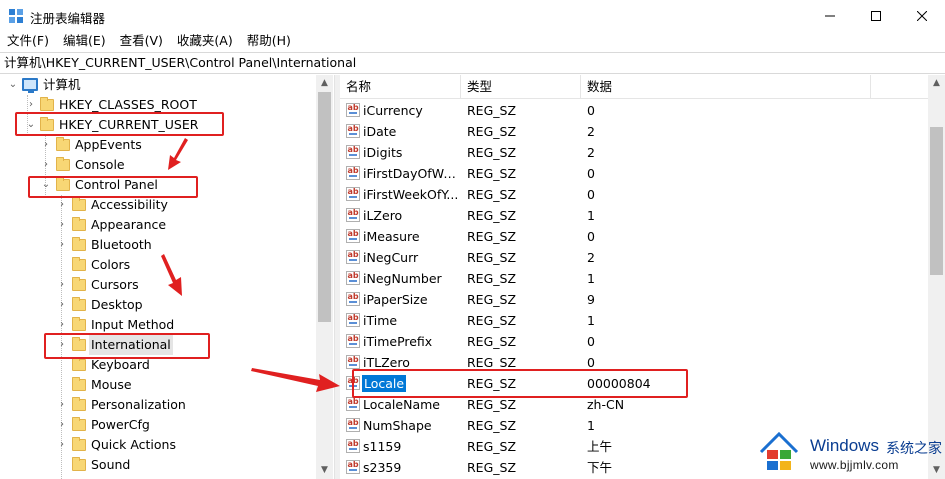 This screenshot has height=479, width=945. What do you see at coordinates (936, 277) in the screenshot?
I see `list-scrollbar: ▲ ▼` at bounding box center [936, 277].